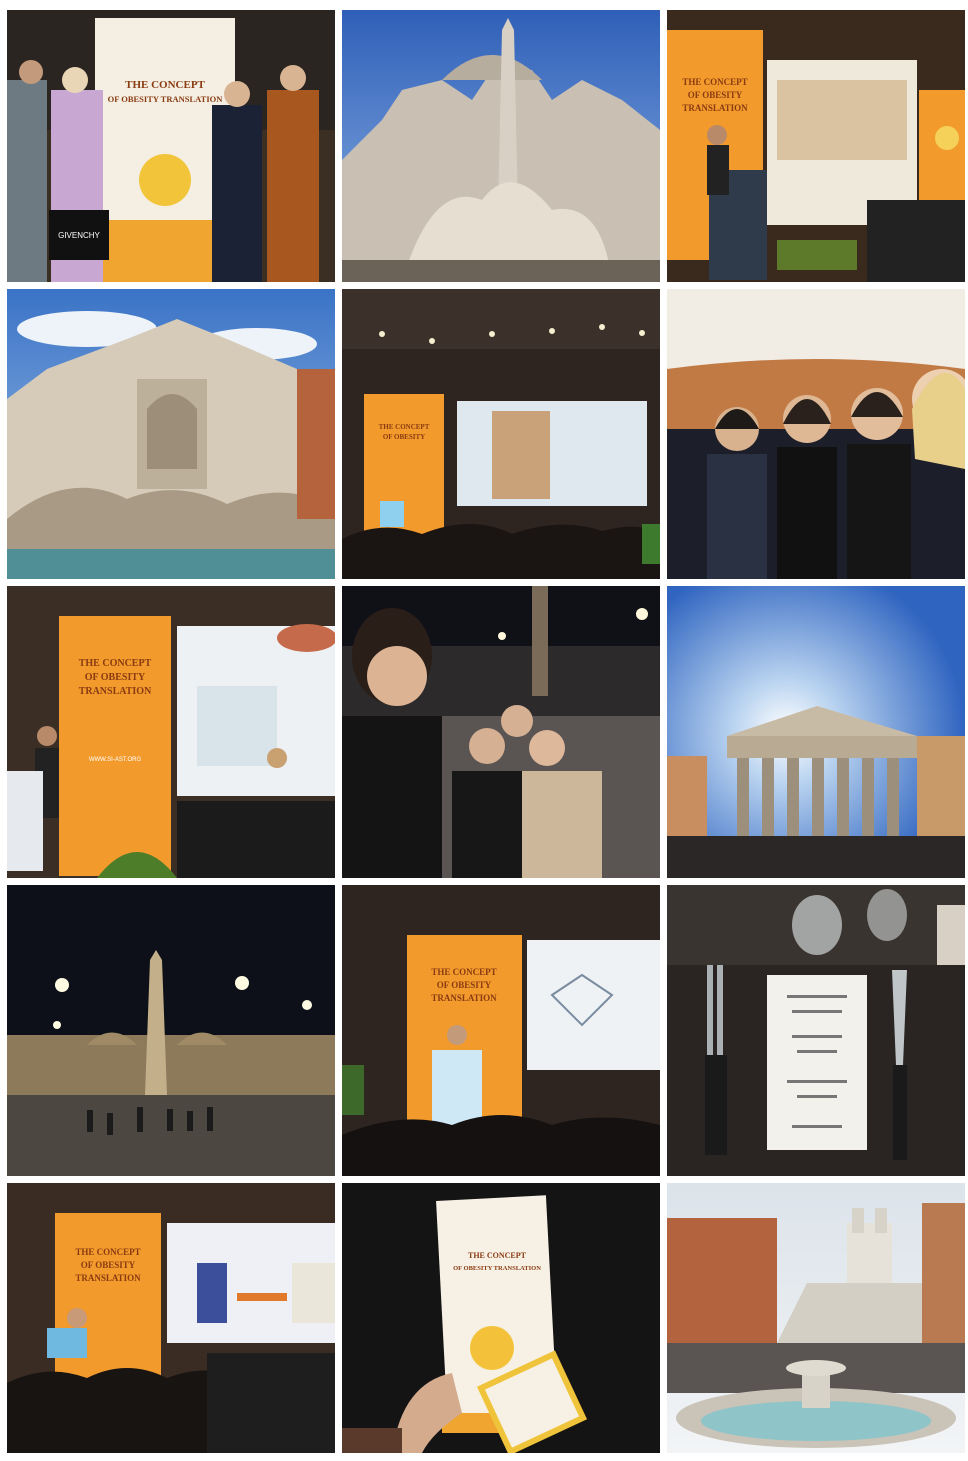  I want to click on conference-hall-screen-icon: THE CONCEPT OF OBESITY, so click(501, 434).